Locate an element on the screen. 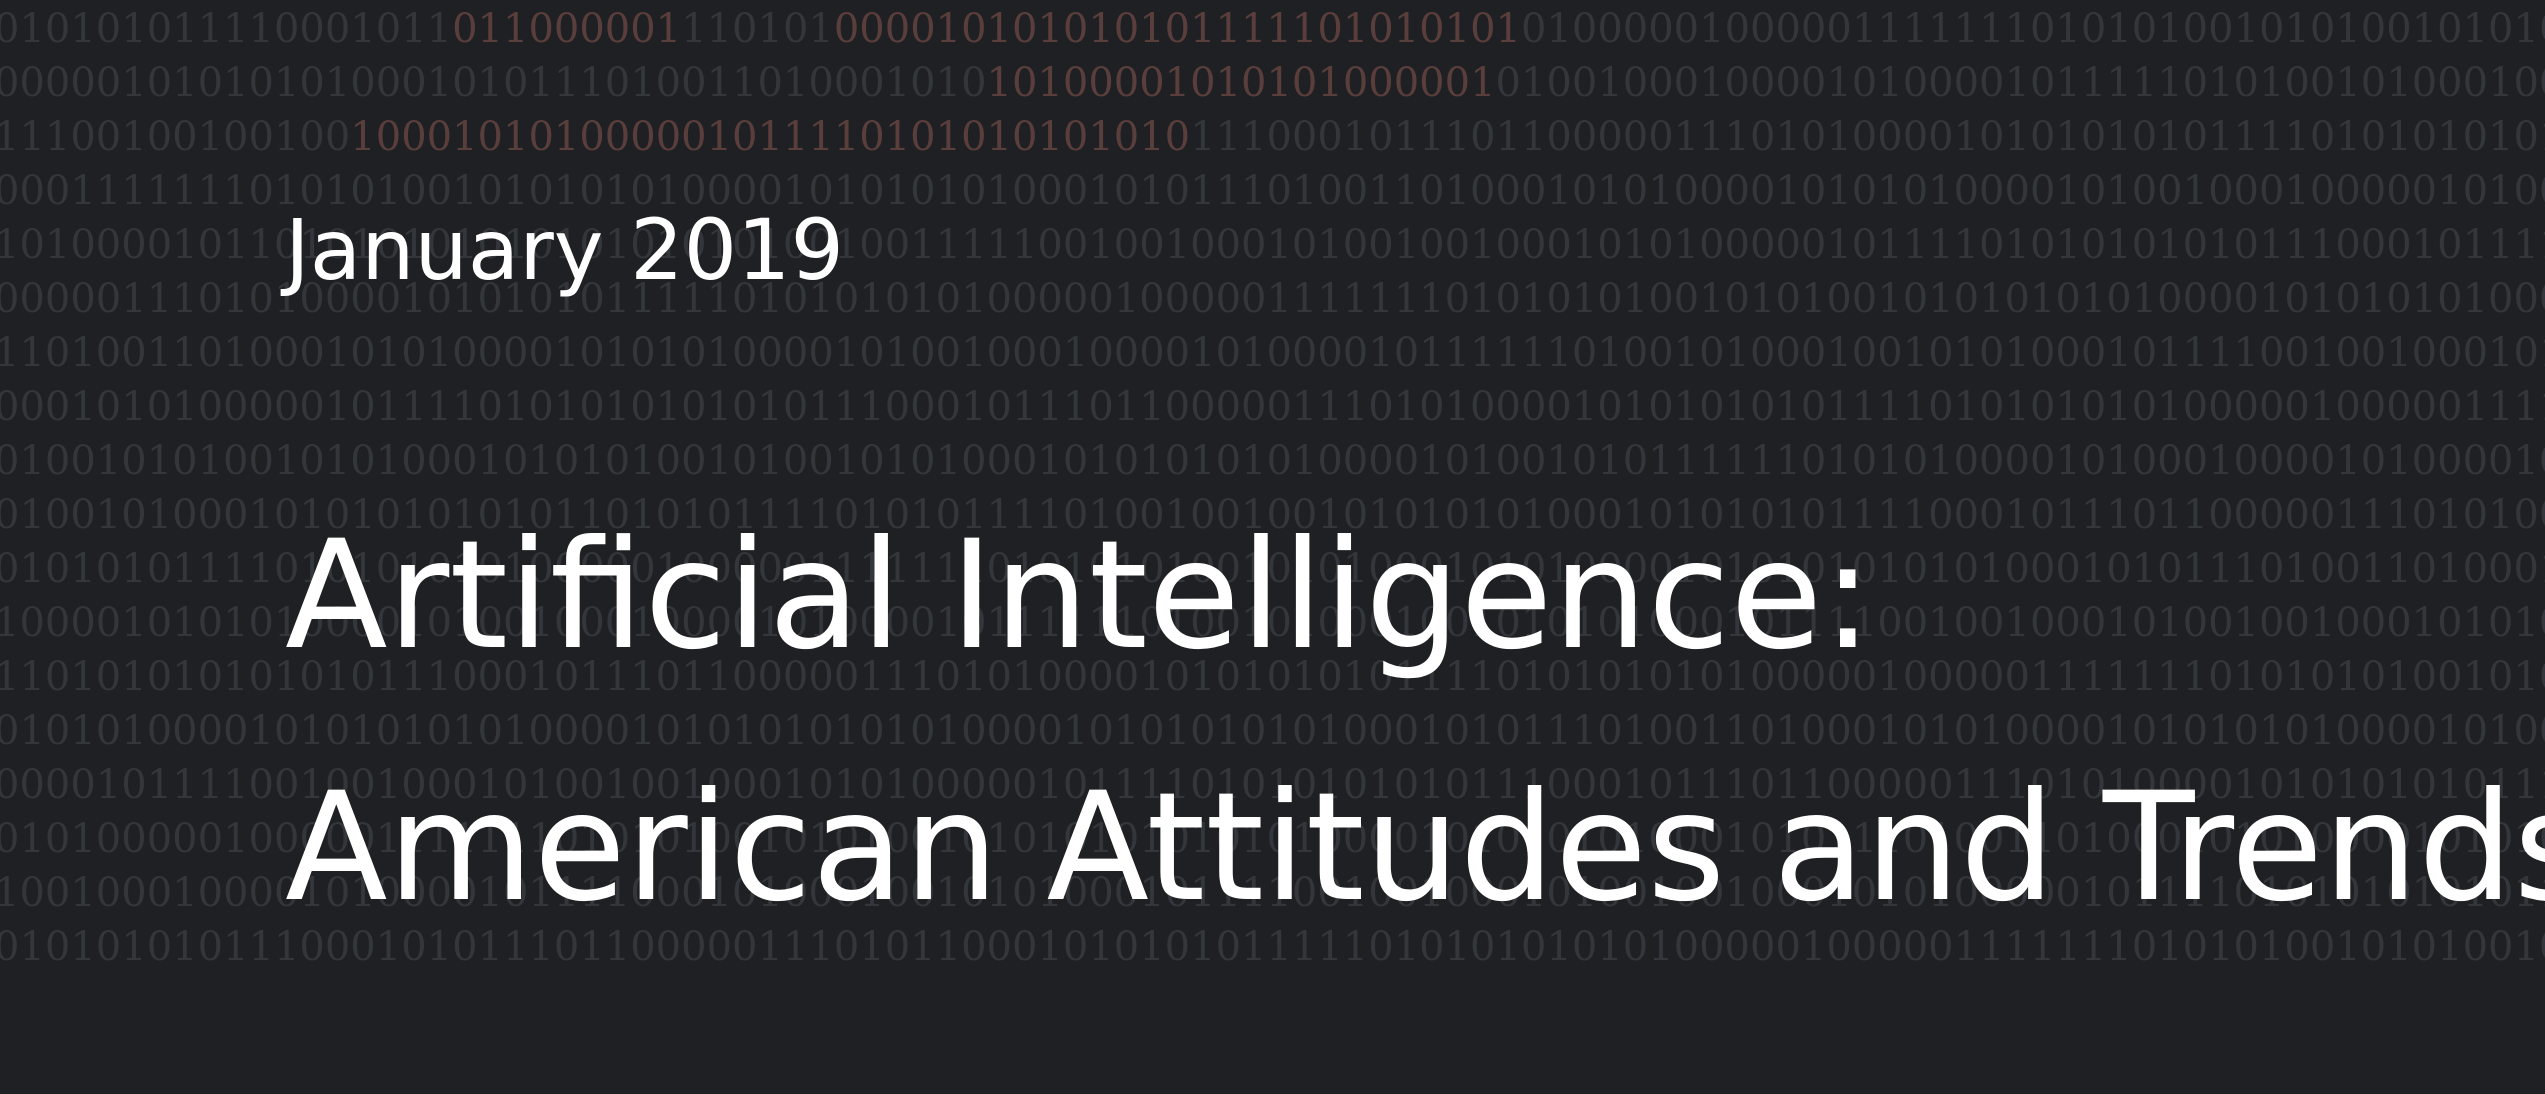 Image resolution: width=2545 pixels, height=1094 pixels. title-line-1: Artificial Intelligence: is located at coordinates (1079, 596).